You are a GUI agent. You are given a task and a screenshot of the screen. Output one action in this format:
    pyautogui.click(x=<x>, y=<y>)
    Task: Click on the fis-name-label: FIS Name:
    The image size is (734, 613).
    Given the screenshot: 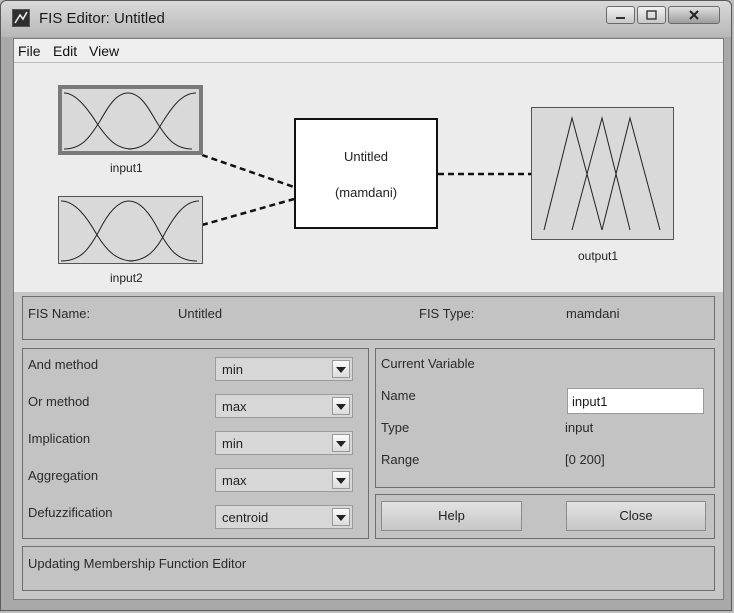 What is the action you would take?
    pyautogui.click(x=59, y=313)
    